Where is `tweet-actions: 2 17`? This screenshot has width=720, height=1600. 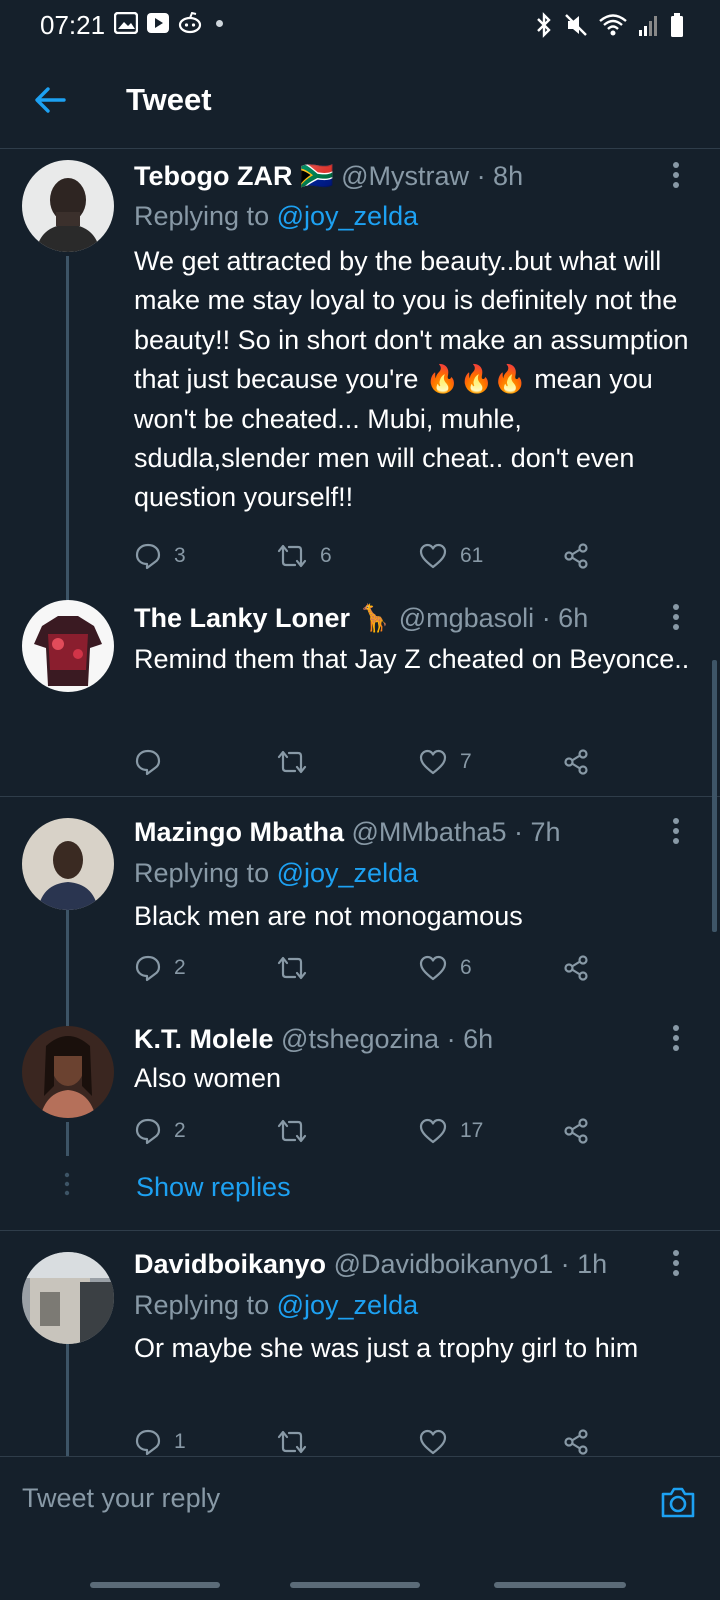 tweet-actions: 2 17 is located at coordinates (369, 1131).